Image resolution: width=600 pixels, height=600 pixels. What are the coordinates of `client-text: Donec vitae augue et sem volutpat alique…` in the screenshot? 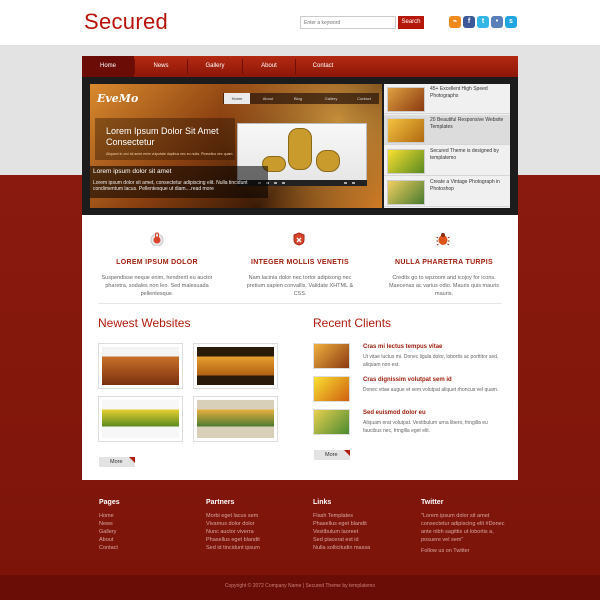 It's located at (431, 390).